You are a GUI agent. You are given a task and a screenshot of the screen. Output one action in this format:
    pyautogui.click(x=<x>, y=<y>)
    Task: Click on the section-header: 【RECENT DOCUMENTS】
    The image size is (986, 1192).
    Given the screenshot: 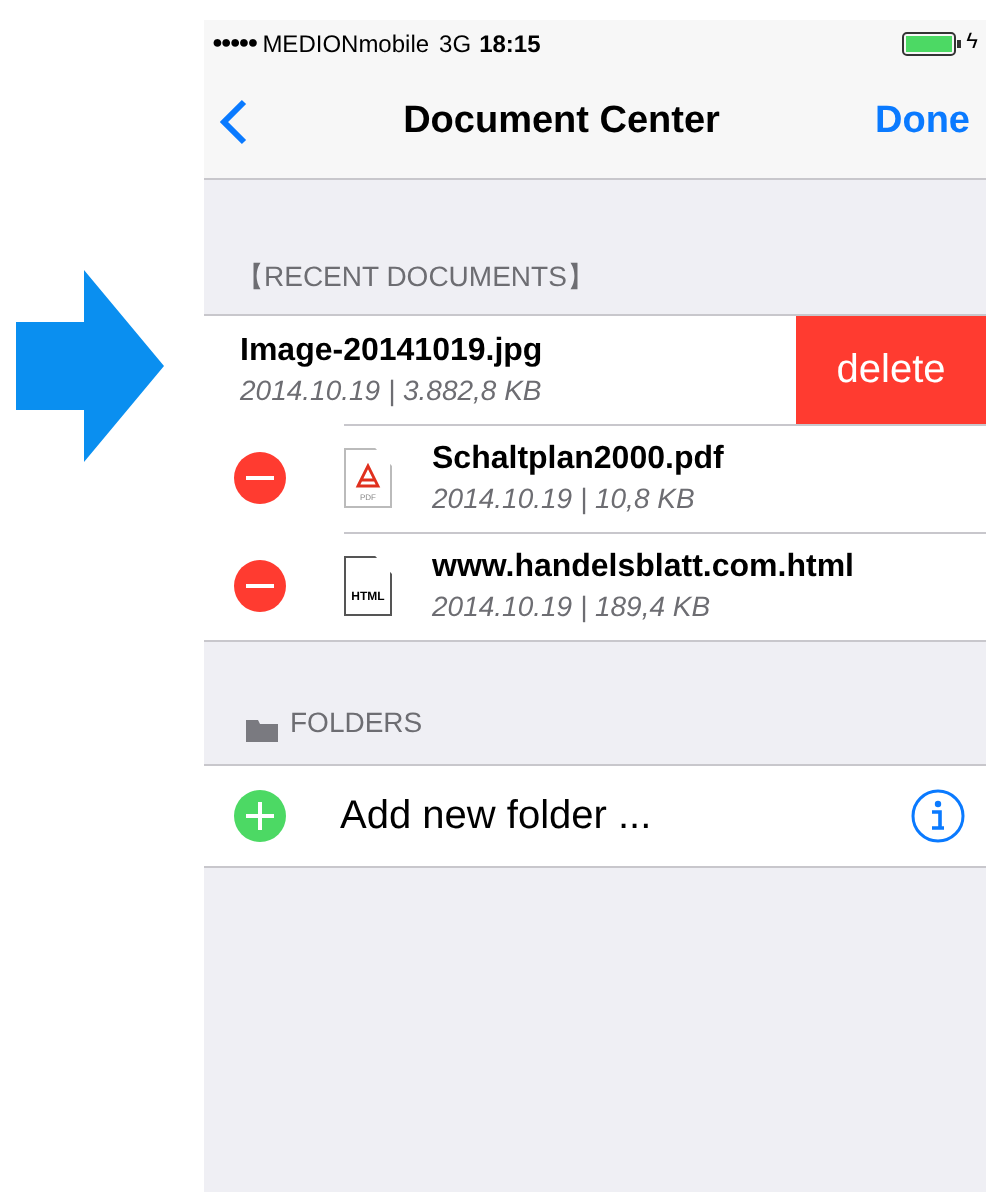 What is the action you would take?
    pyautogui.click(x=415, y=277)
    